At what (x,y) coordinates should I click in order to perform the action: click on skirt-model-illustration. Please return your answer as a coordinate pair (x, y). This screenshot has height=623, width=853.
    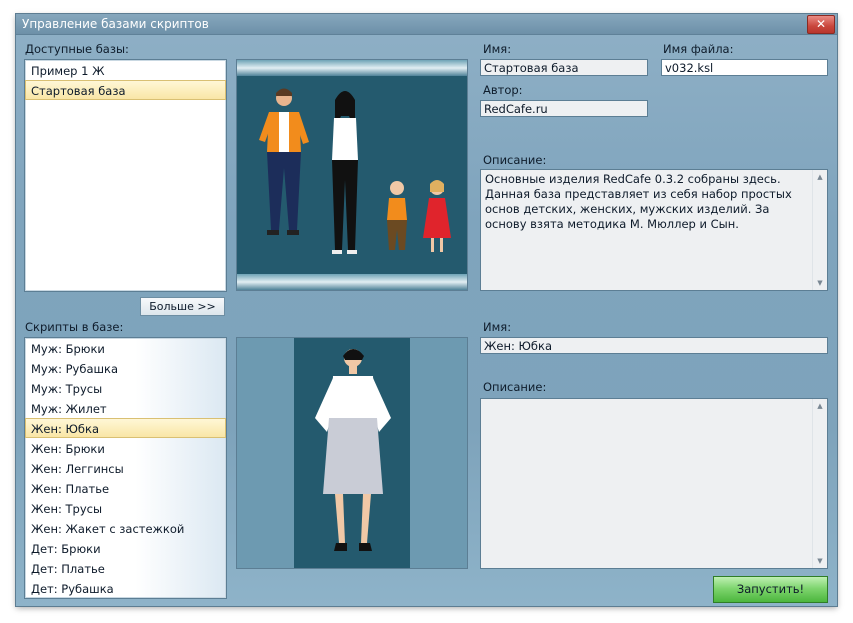
    Looking at the image, I should click on (352, 453).